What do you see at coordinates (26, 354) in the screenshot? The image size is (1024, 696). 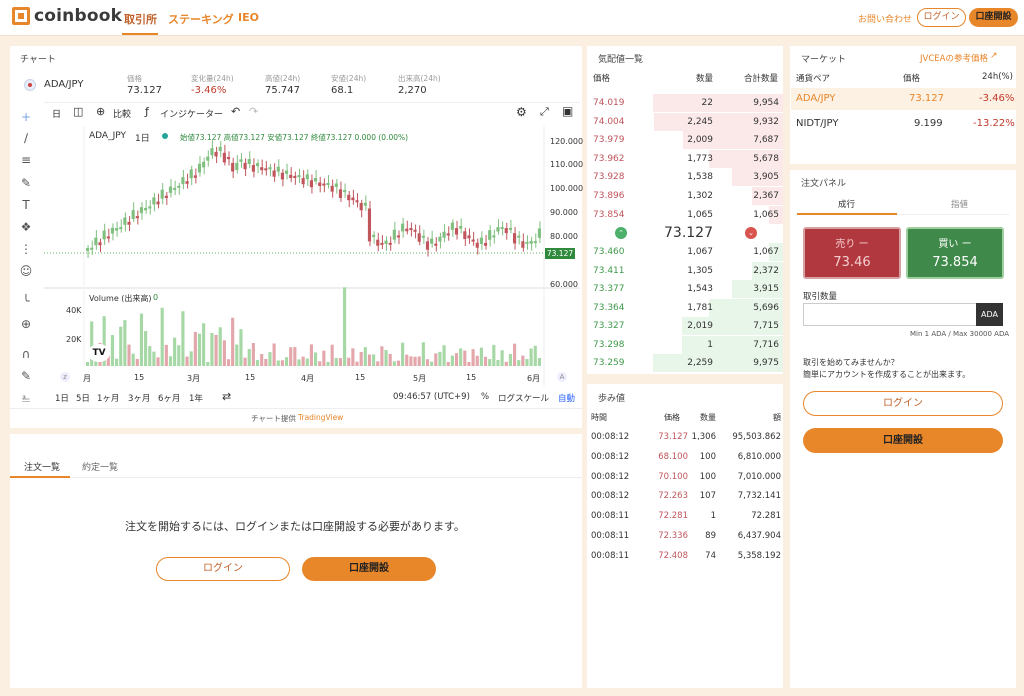 I see `magnet-icon: ∩` at bounding box center [26, 354].